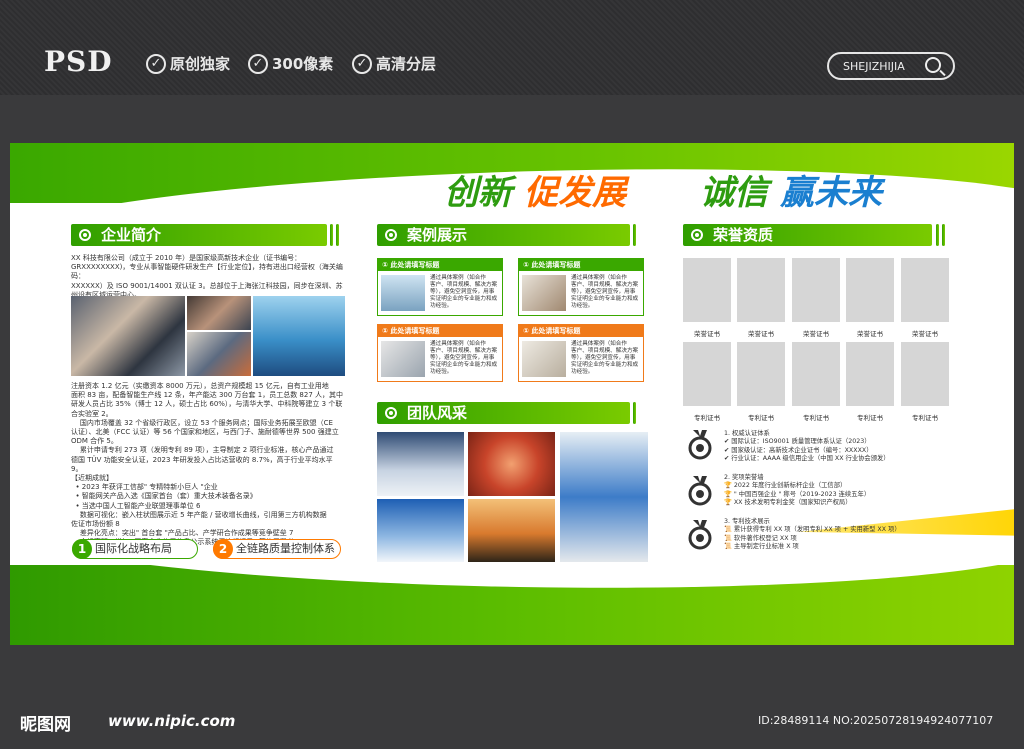 This screenshot has width=1024, height=749. What do you see at coordinates (303, 64) in the screenshot?
I see `feature-label: 300像素` at bounding box center [303, 64].